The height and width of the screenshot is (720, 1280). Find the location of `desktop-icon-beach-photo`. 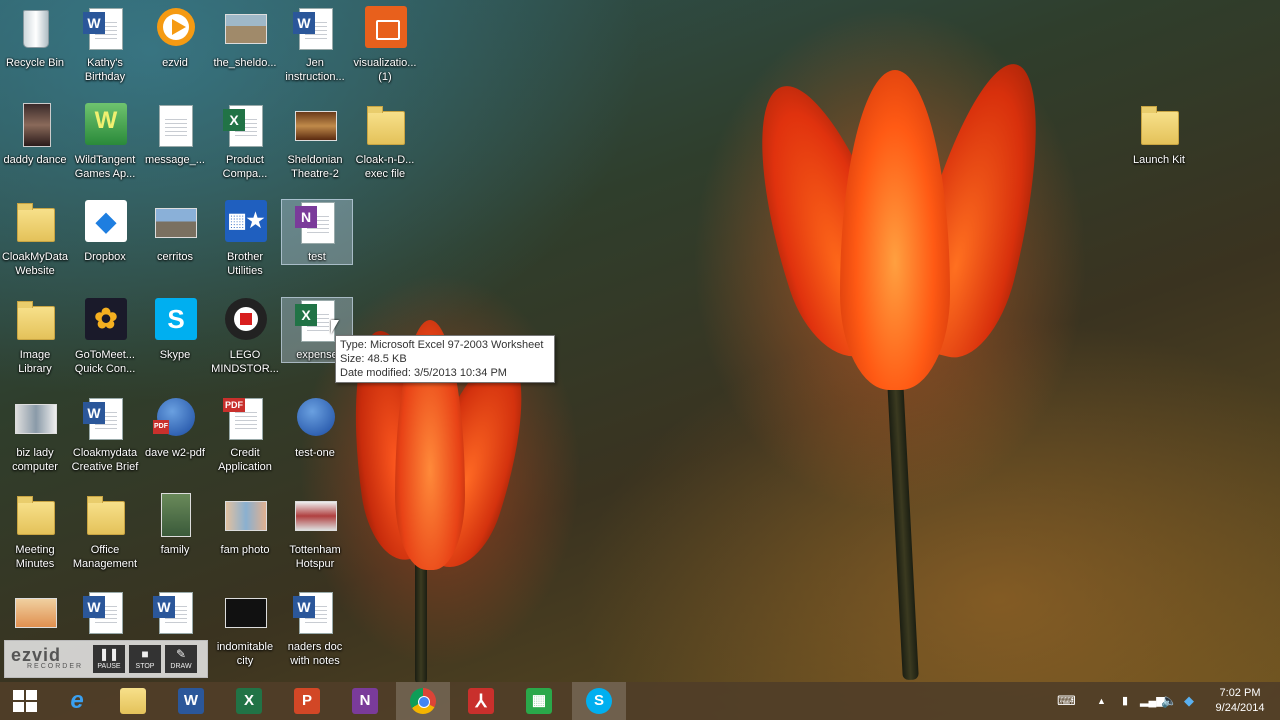

desktop-icon-beach-photo is located at coordinates (35, 612).